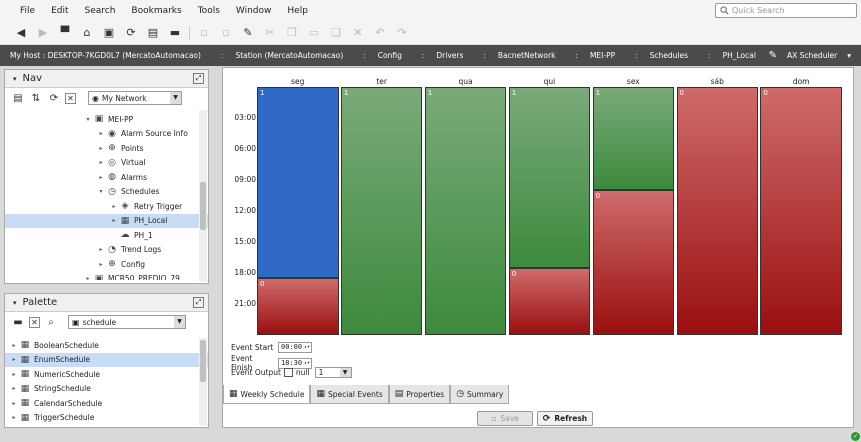  What do you see at coordinates (106, 359) in the screenshot?
I see `palette-item: ▸ ▦ EnumSchedule` at bounding box center [106, 359].